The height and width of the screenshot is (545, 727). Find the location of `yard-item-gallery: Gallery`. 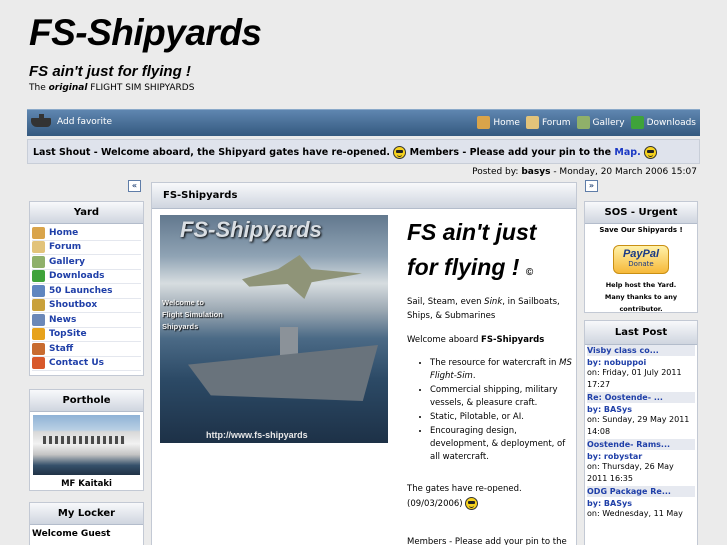

yard-item-gallery: Gallery is located at coordinates (86, 262).